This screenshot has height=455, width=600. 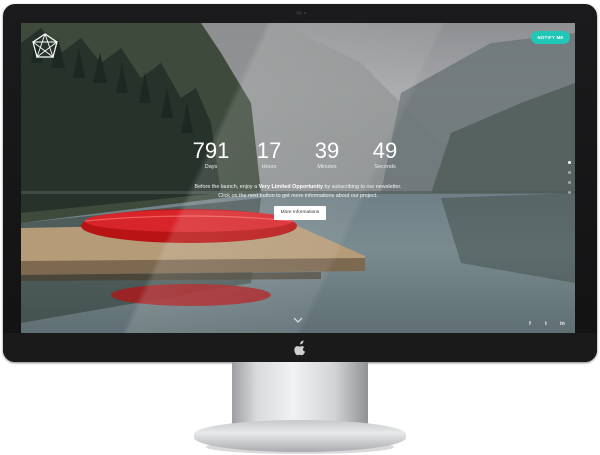 What do you see at coordinates (562, 324) in the screenshot?
I see `linkedin-icon: in` at bounding box center [562, 324].